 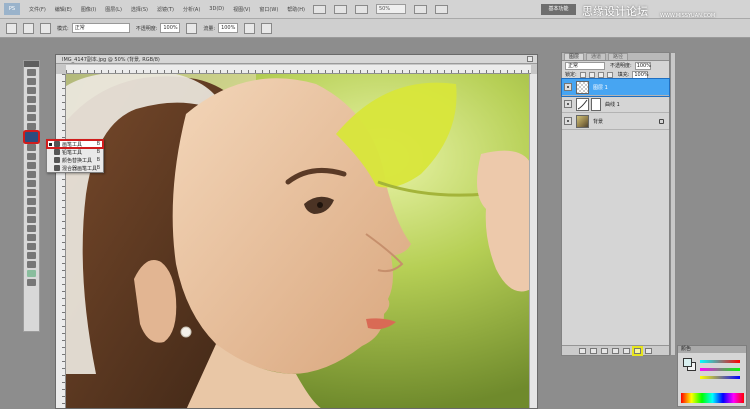 What do you see at coordinates (596, 104) in the screenshot?
I see `layer-mask-thumbnail` at bounding box center [596, 104].